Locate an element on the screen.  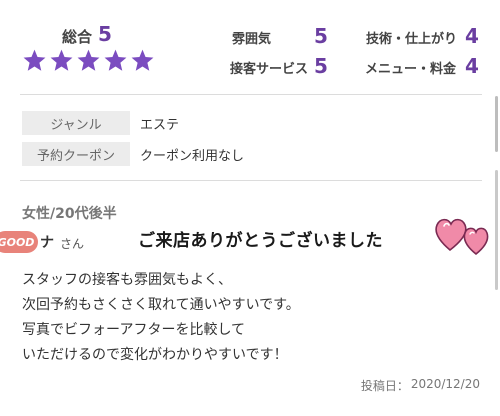
genre-row: ジャンル エステ is located at coordinates (100, 123).